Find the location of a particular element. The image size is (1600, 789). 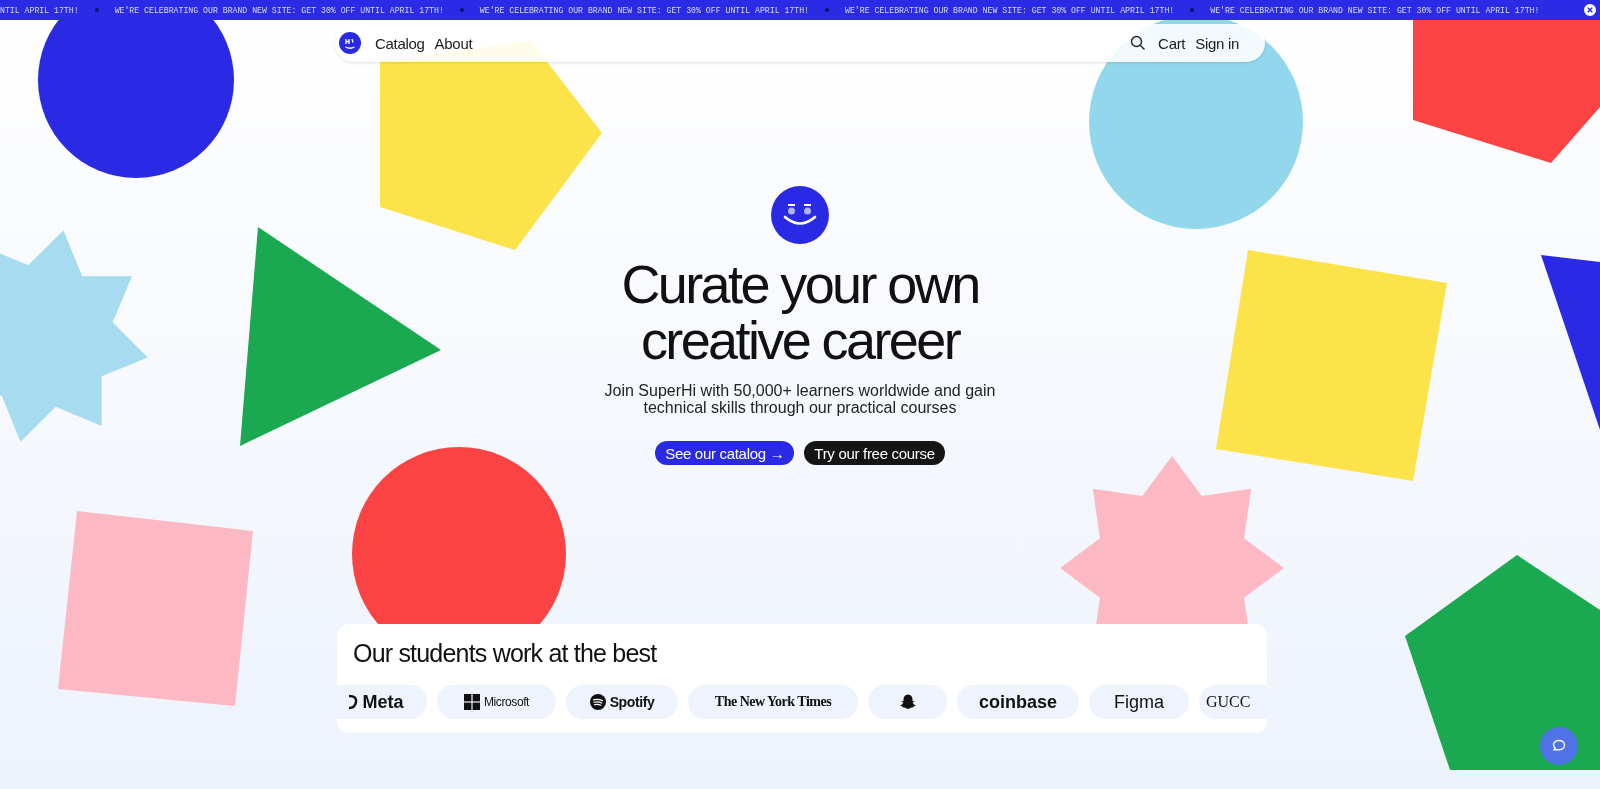

ghost-icon is located at coordinates (907, 702).